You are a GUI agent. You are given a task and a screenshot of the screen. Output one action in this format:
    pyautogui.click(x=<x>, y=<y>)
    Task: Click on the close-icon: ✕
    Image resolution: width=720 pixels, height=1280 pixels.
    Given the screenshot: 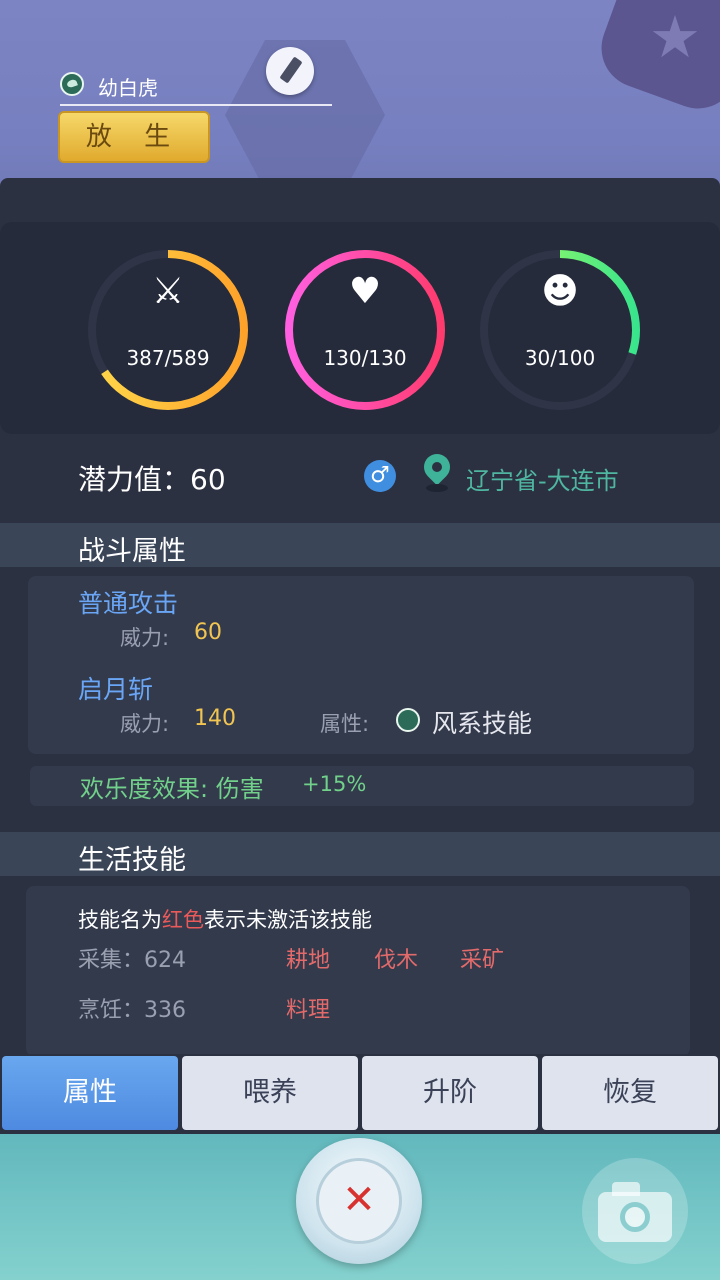 What is the action you would take?
    pyautogui.click(x=359, y=1200)
    